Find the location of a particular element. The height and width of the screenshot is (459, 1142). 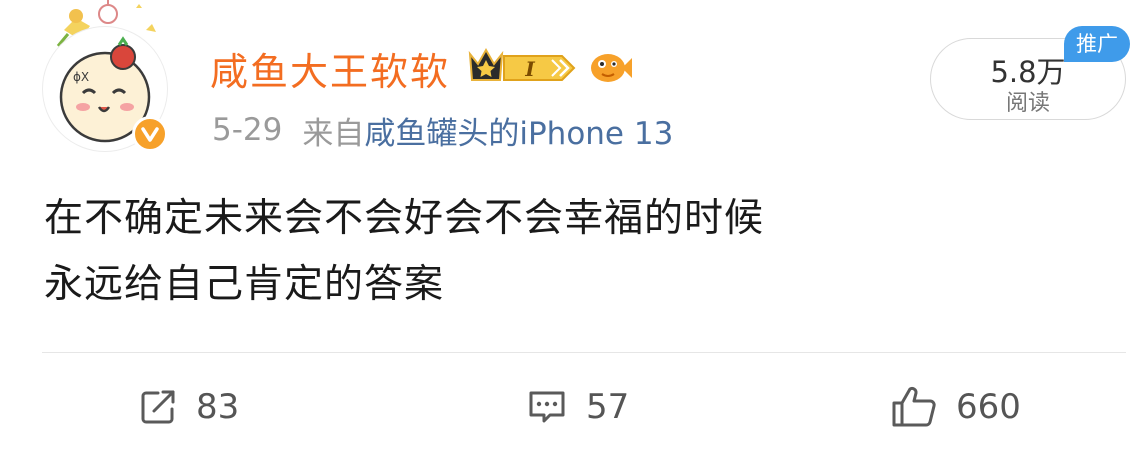

like-button: 660 is located at coordinates (955, 407).